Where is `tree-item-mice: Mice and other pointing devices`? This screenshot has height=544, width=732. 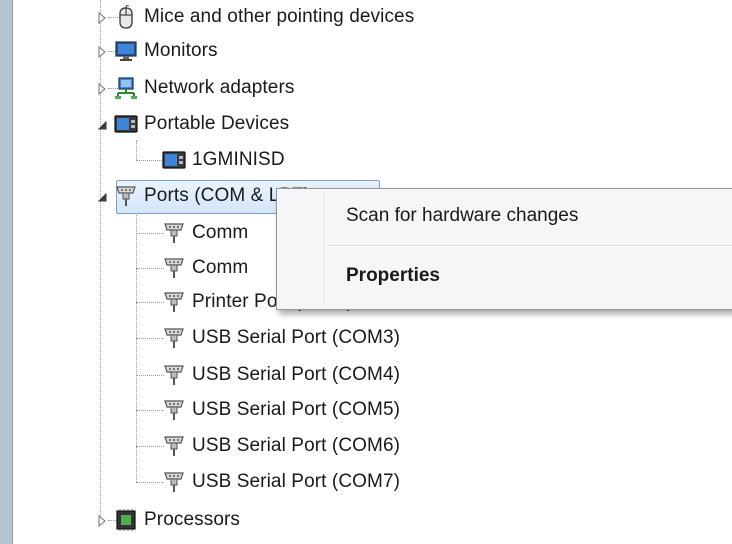
tree-item-mice: Mice and other pointing devices is located at coordinates (255, 17).